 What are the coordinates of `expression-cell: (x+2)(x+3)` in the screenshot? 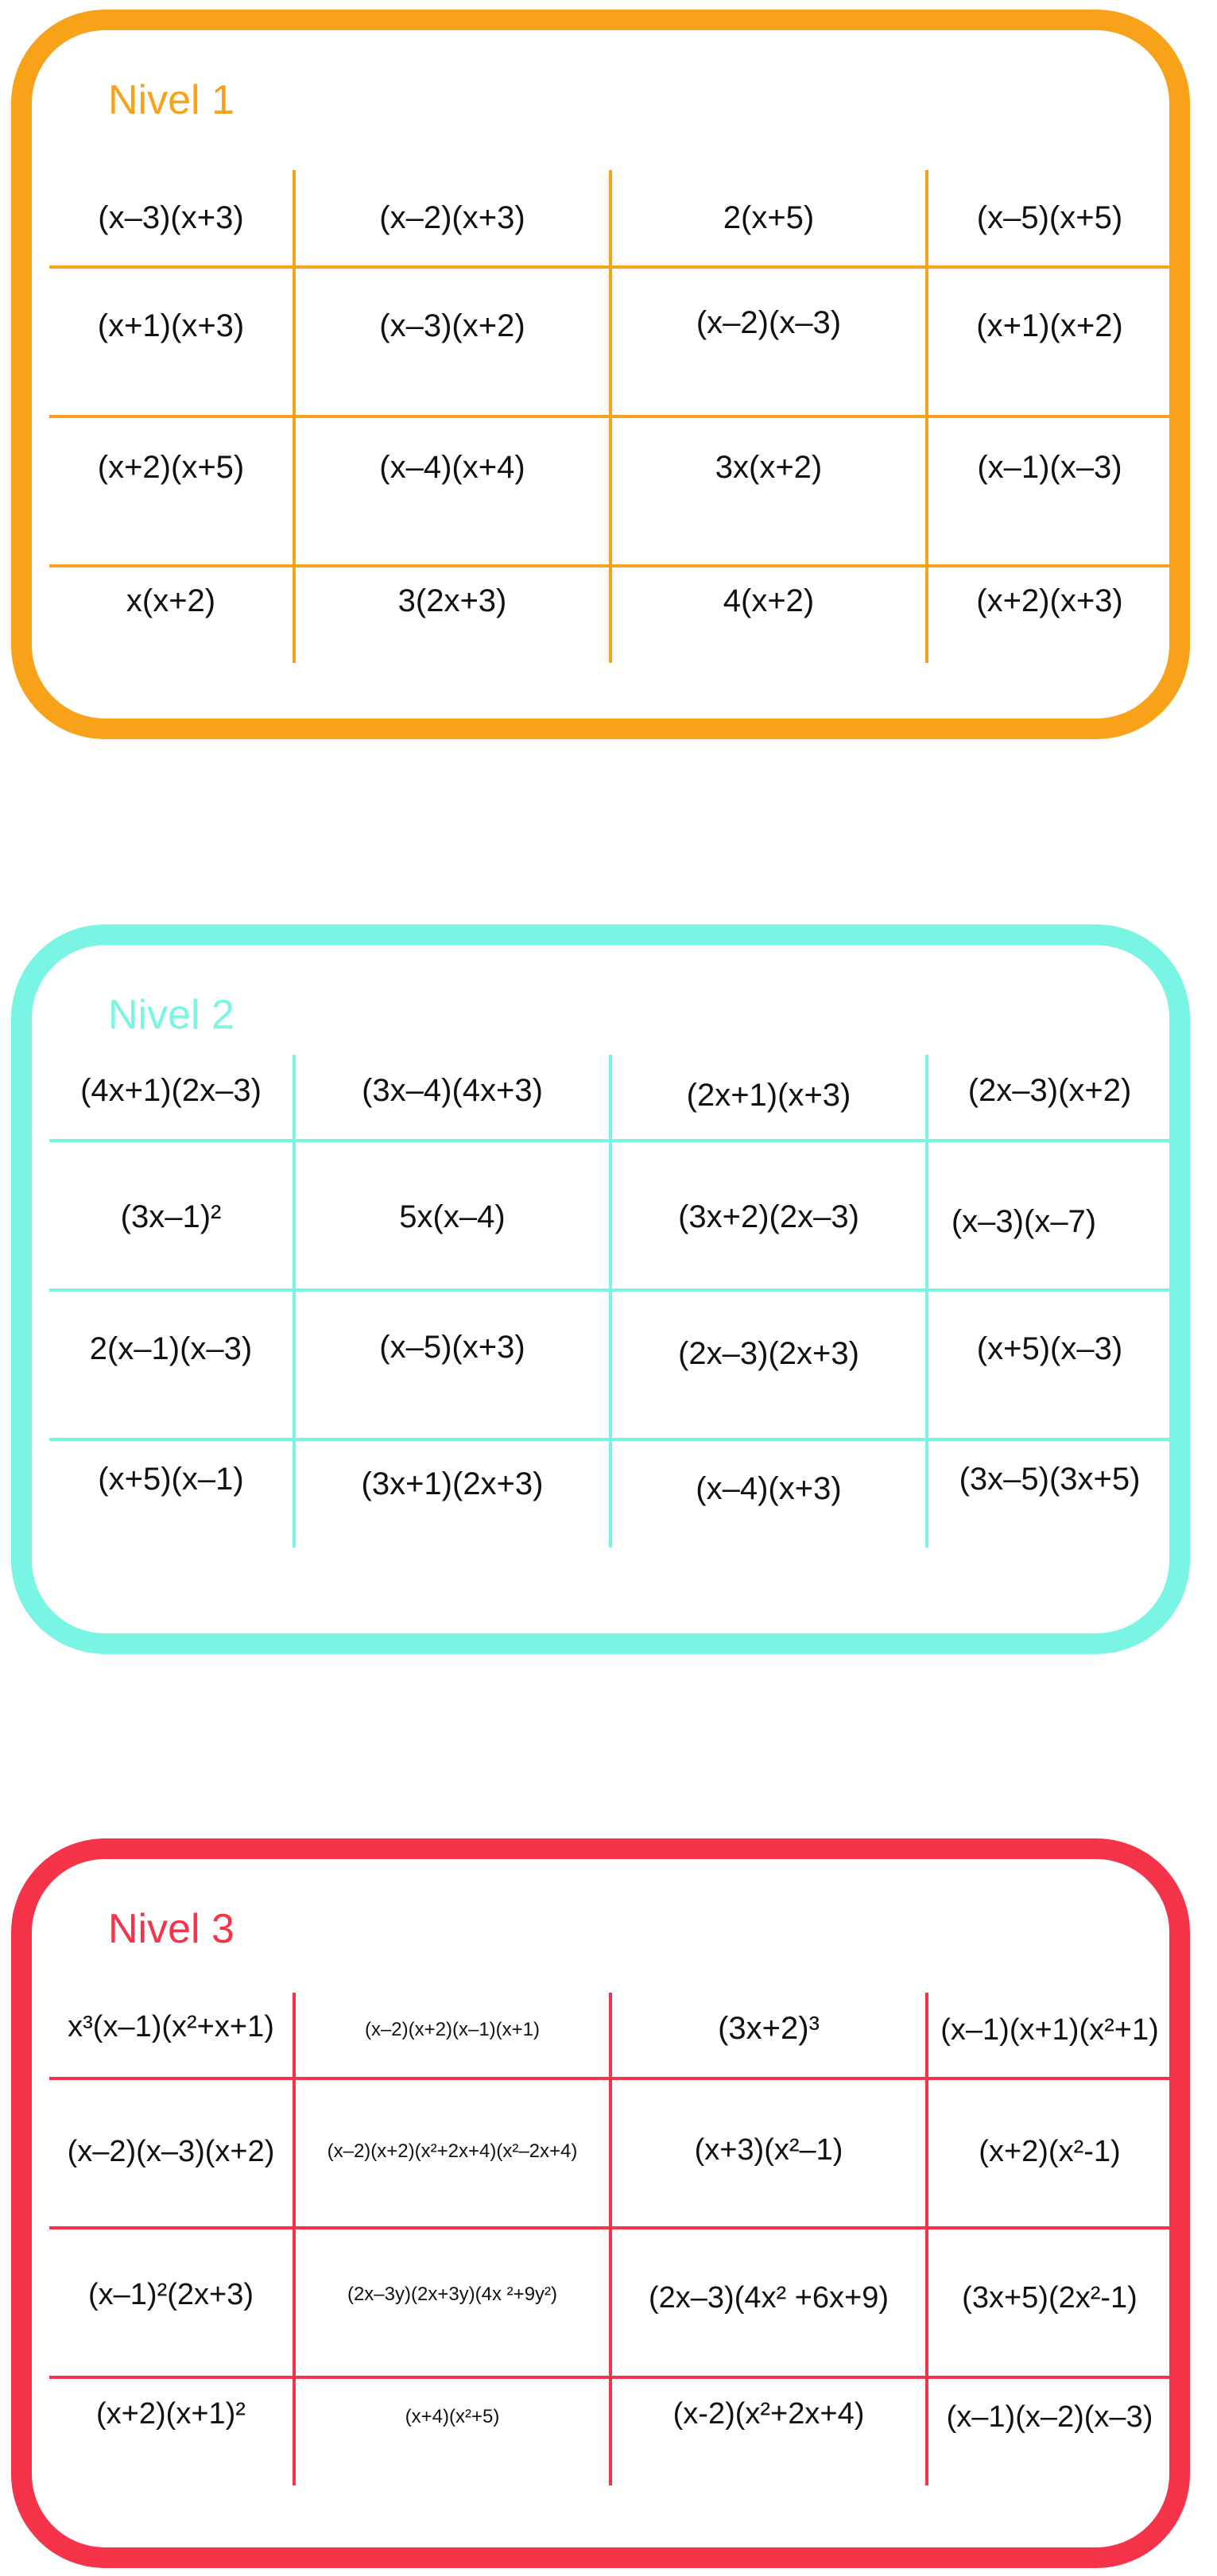 It's located at (1049, 600).